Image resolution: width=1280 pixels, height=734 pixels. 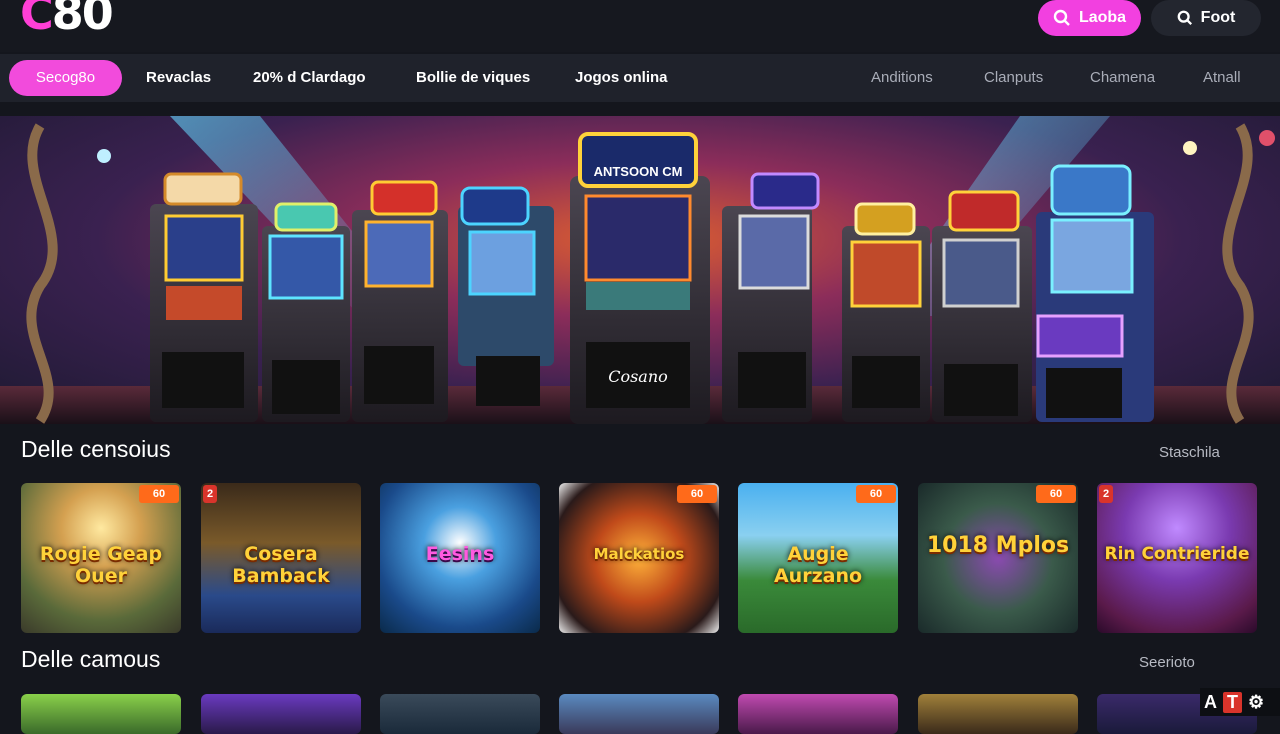 What do you see at coordinates (1122, 78) in the screenshot?
I see `nav-item-right-3: Chamena` at bounding box center [1122, 78].